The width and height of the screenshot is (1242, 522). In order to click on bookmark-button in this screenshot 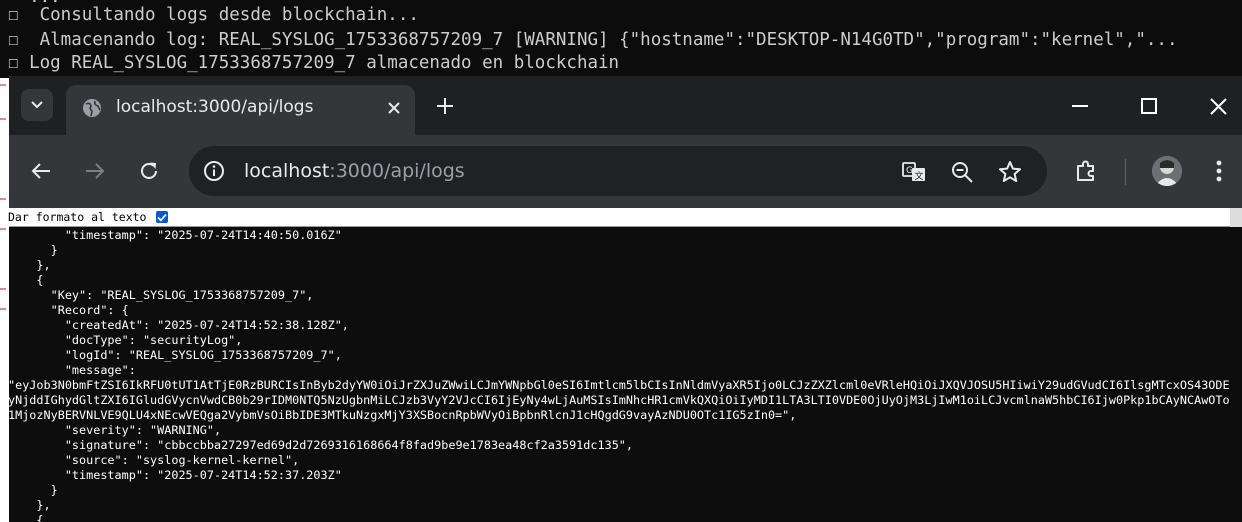, I will do `click(1010, 172)`.